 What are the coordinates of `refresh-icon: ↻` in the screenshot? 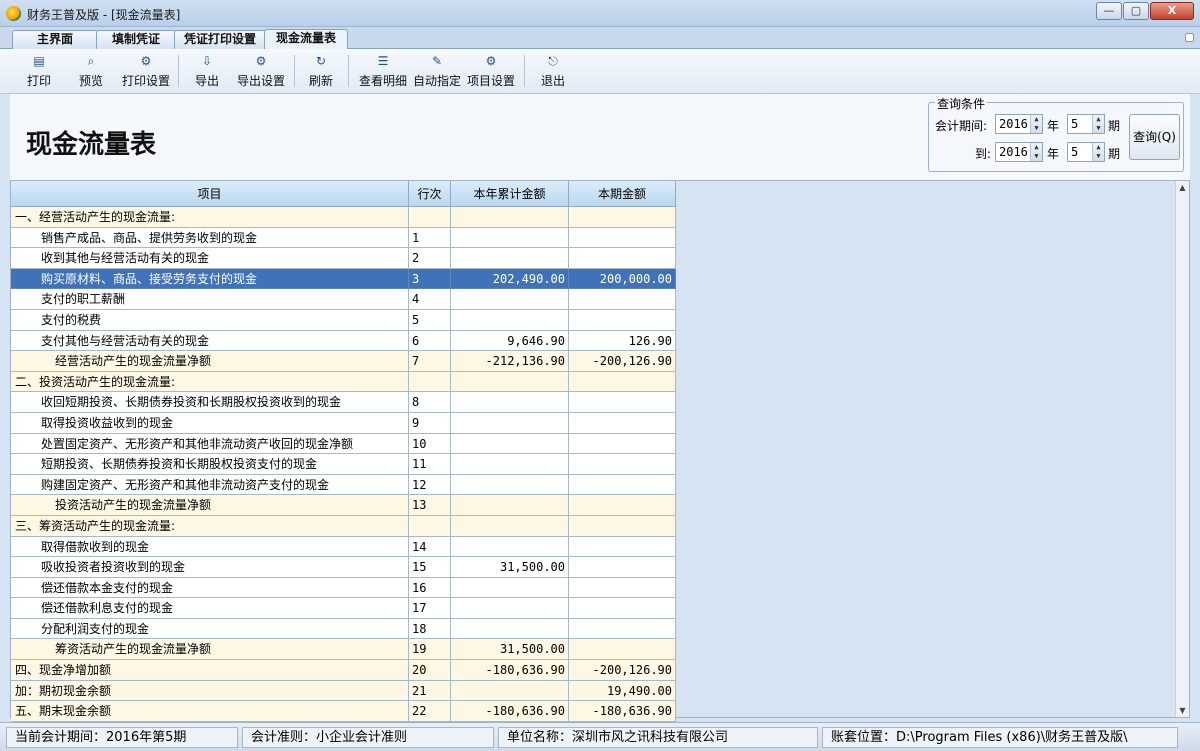 It's located at (321, 61).